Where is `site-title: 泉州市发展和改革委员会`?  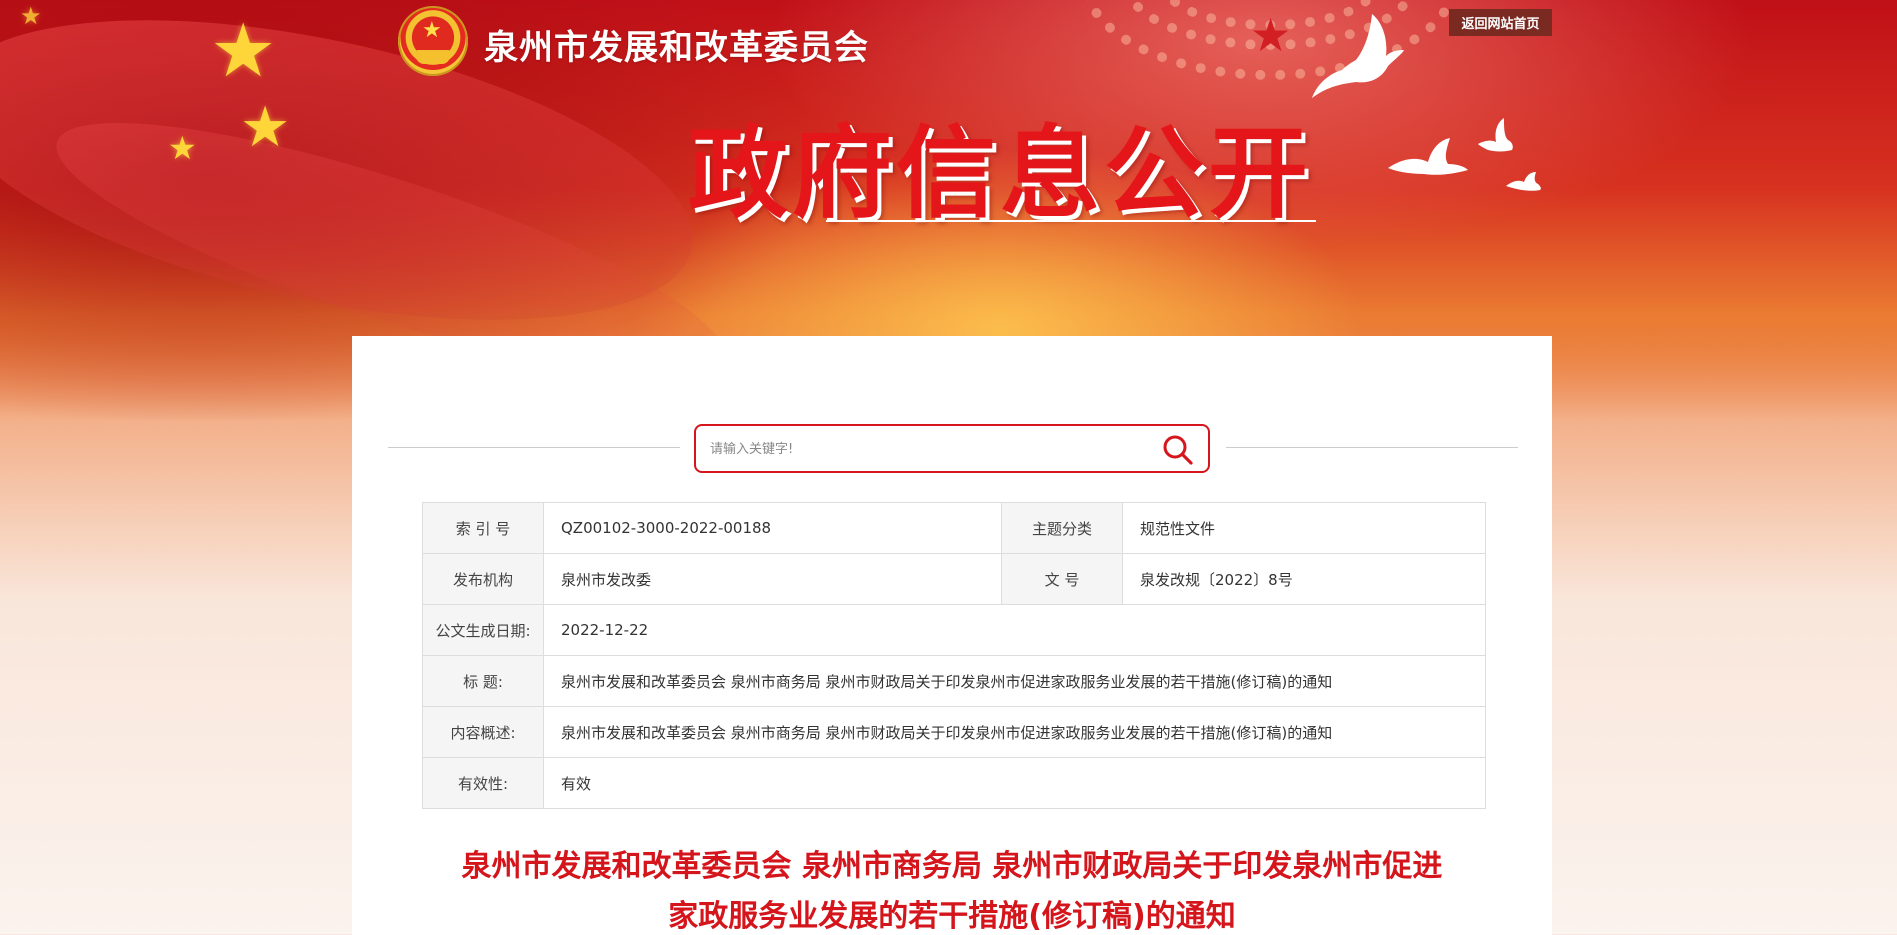 site-title: 泉州市发展和改革委员会 is located at coordinates (676, 48).